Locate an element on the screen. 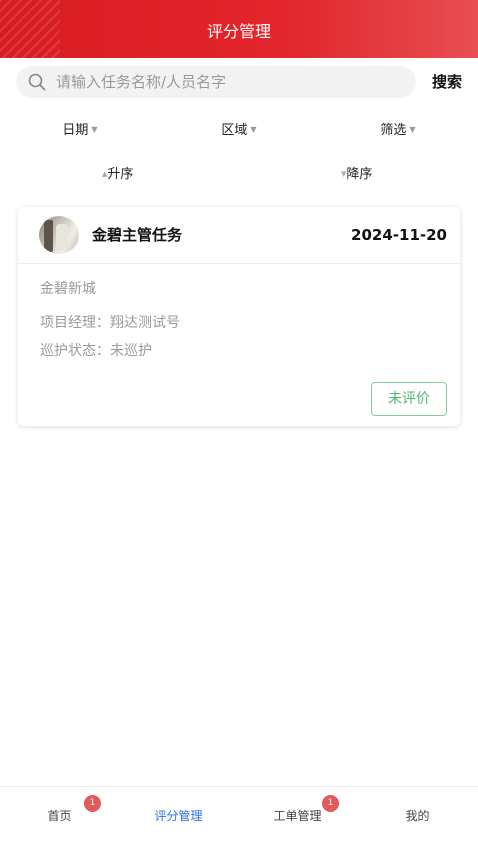 The width and height of the screenshot is (478, 850). task-community: 金碧新城 is located at coordinates (68, 289).